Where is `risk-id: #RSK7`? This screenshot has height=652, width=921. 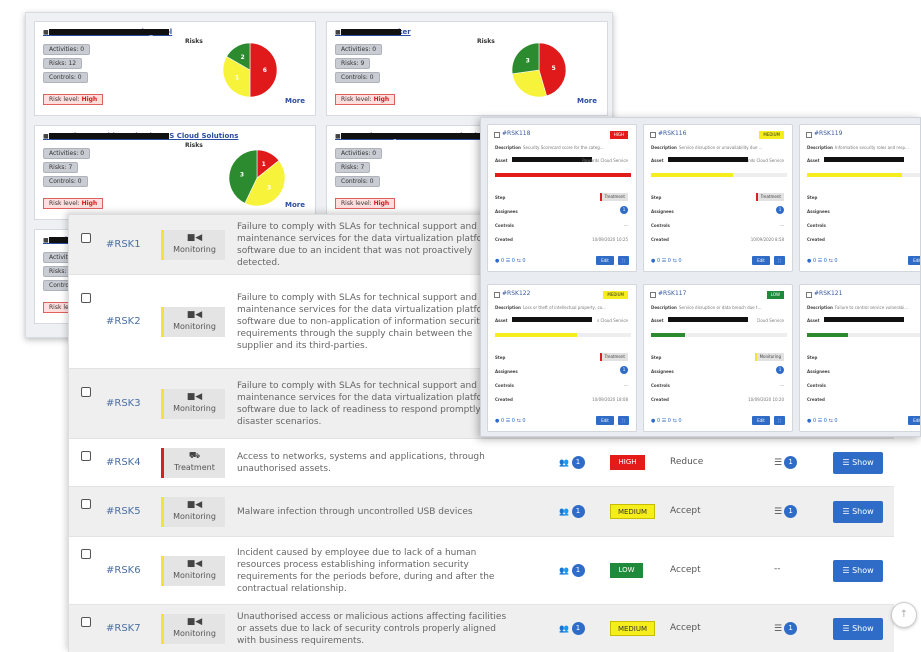 risk-id: #RSK7 is located at coordinates (123, 628).